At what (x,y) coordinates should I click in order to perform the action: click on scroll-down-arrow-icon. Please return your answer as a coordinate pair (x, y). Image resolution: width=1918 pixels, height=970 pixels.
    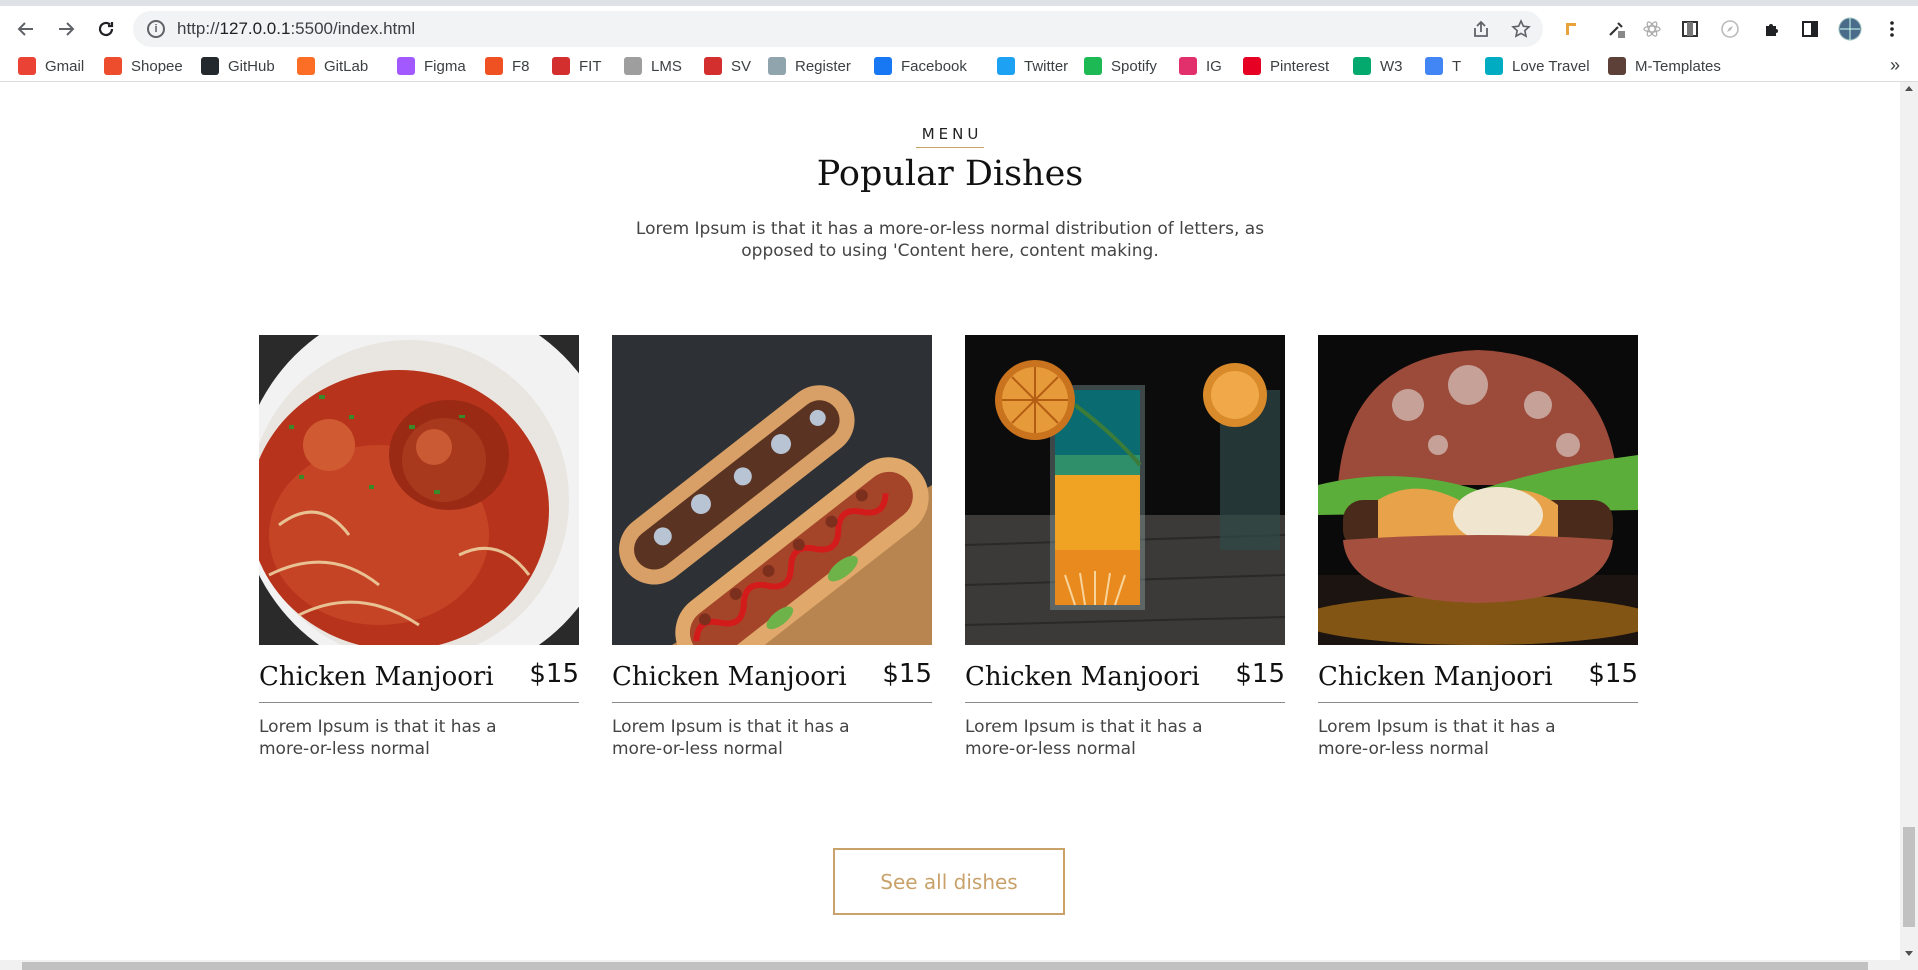
    Looking at the image, I should click on (1909, 953).